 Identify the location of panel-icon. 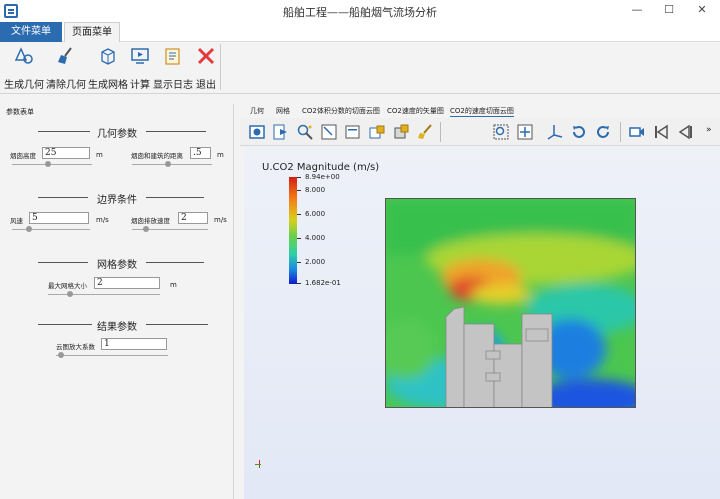
(353, 132).